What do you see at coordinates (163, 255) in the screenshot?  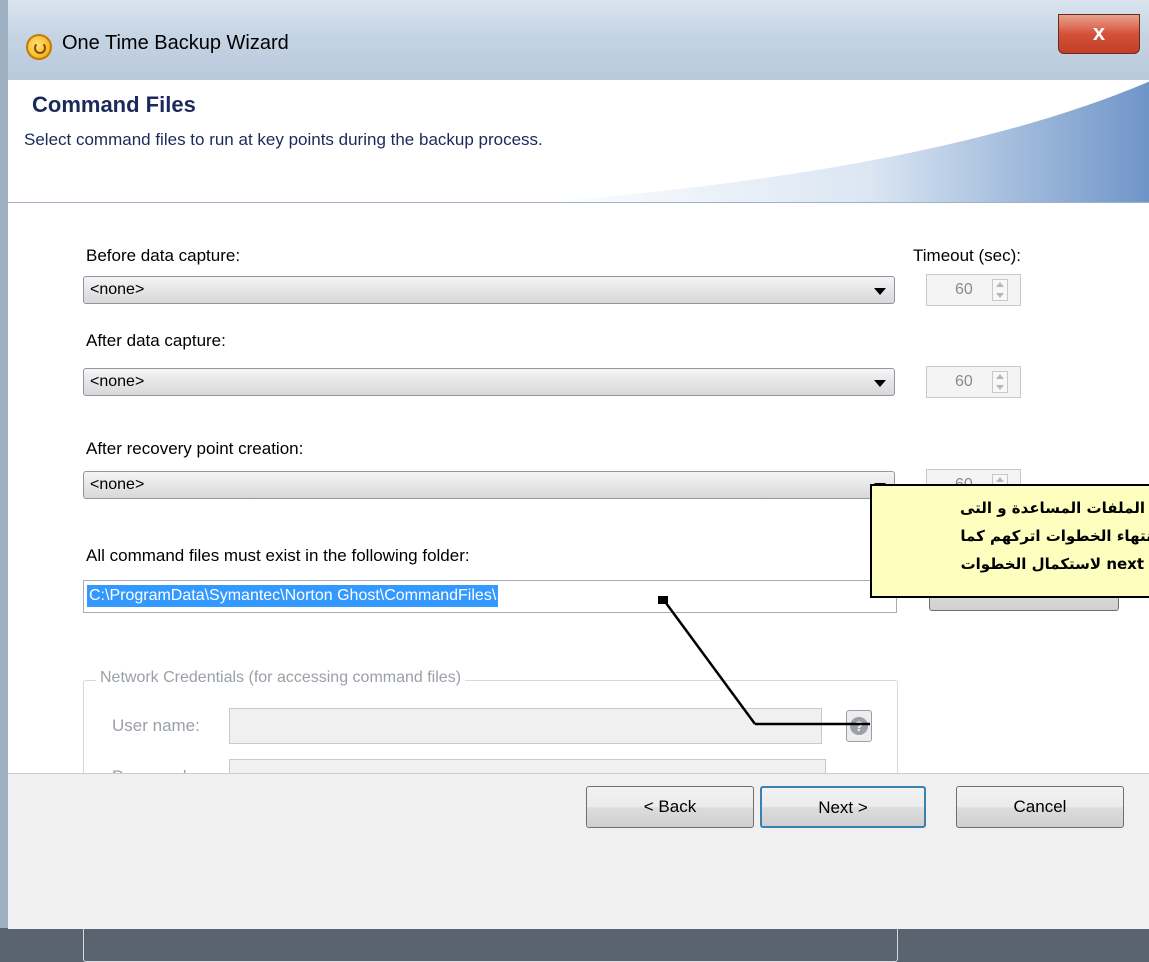 I see `before-capture-label: Before data capture:` at bounding box center [163, 255].